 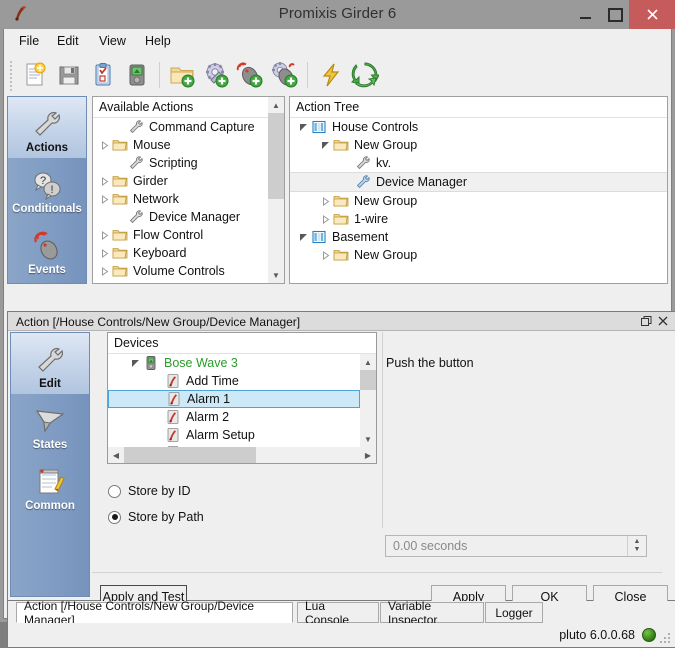 What do you see at coordinates (69, 75) in the screenshot?
I see `save-button` at bounding box center [69, 75].